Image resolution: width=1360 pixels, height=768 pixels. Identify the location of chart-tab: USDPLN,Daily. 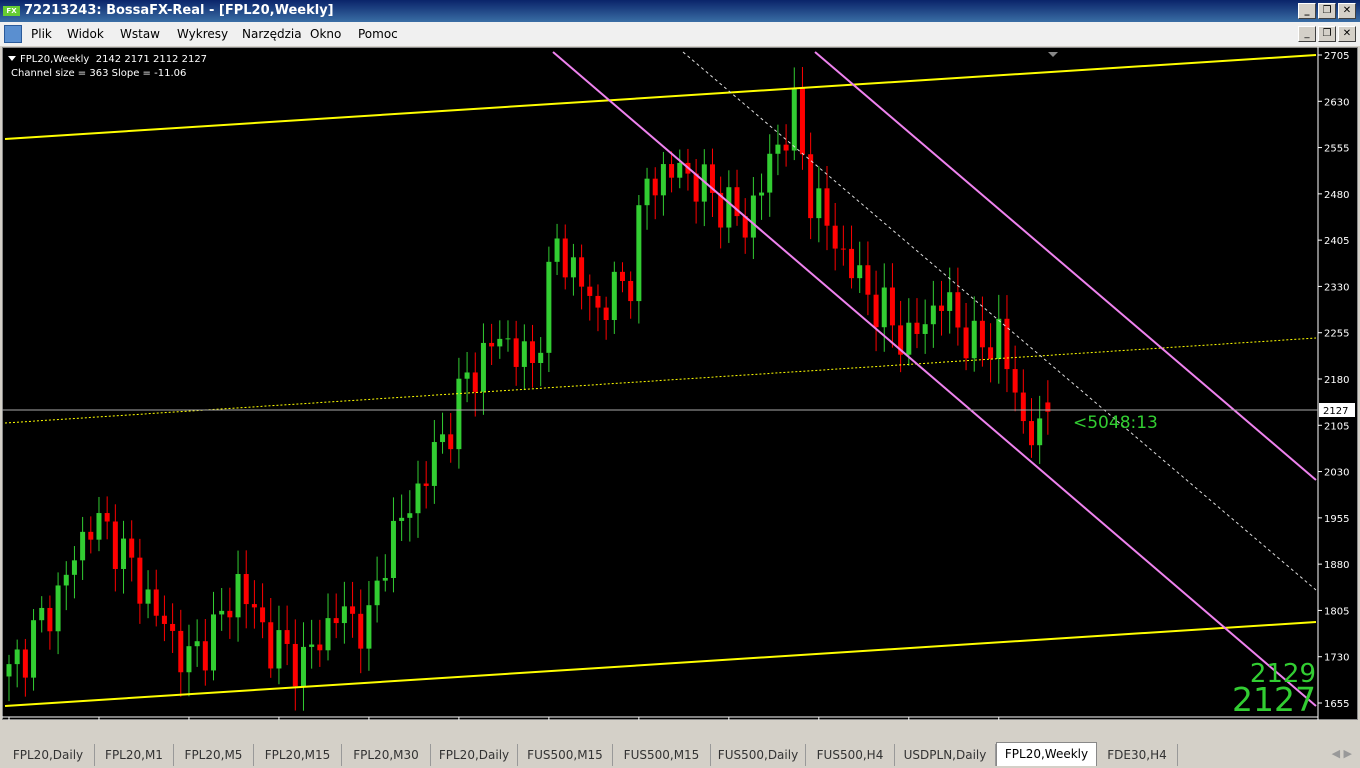
(945, 755).